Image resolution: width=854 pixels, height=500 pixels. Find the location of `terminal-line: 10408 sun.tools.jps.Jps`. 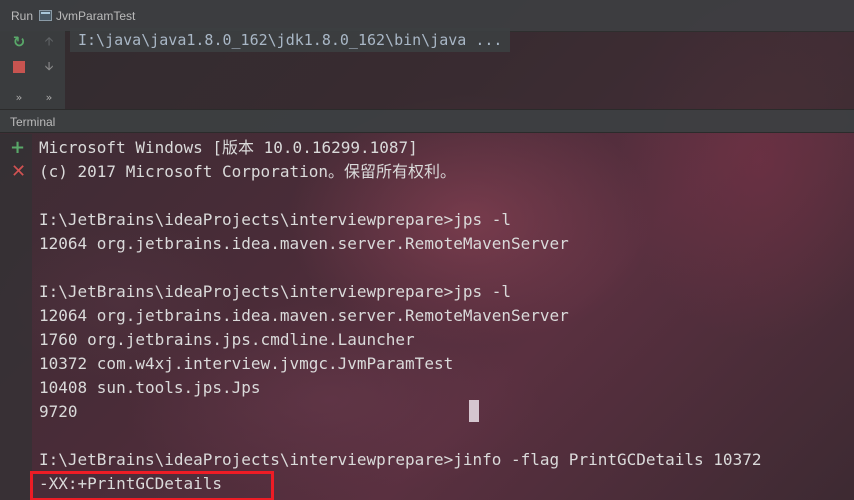

terminal-line: 10408 sun.tools.jps.Jps is located at coordinates (150, 387).